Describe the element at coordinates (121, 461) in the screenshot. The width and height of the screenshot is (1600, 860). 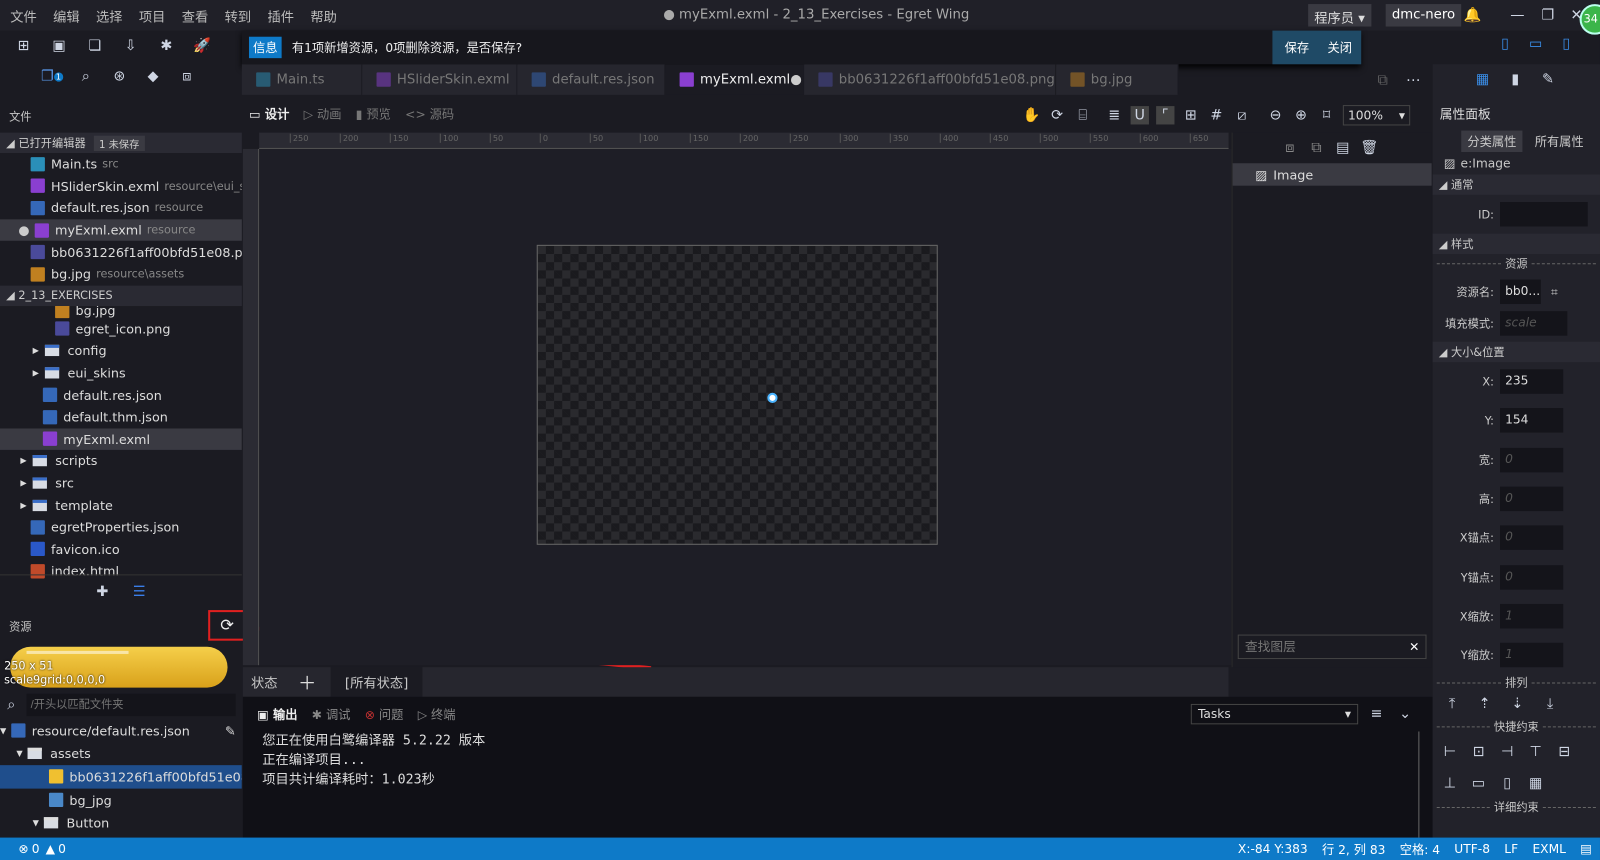
I see `project-item: ▶ scripts` at that location.